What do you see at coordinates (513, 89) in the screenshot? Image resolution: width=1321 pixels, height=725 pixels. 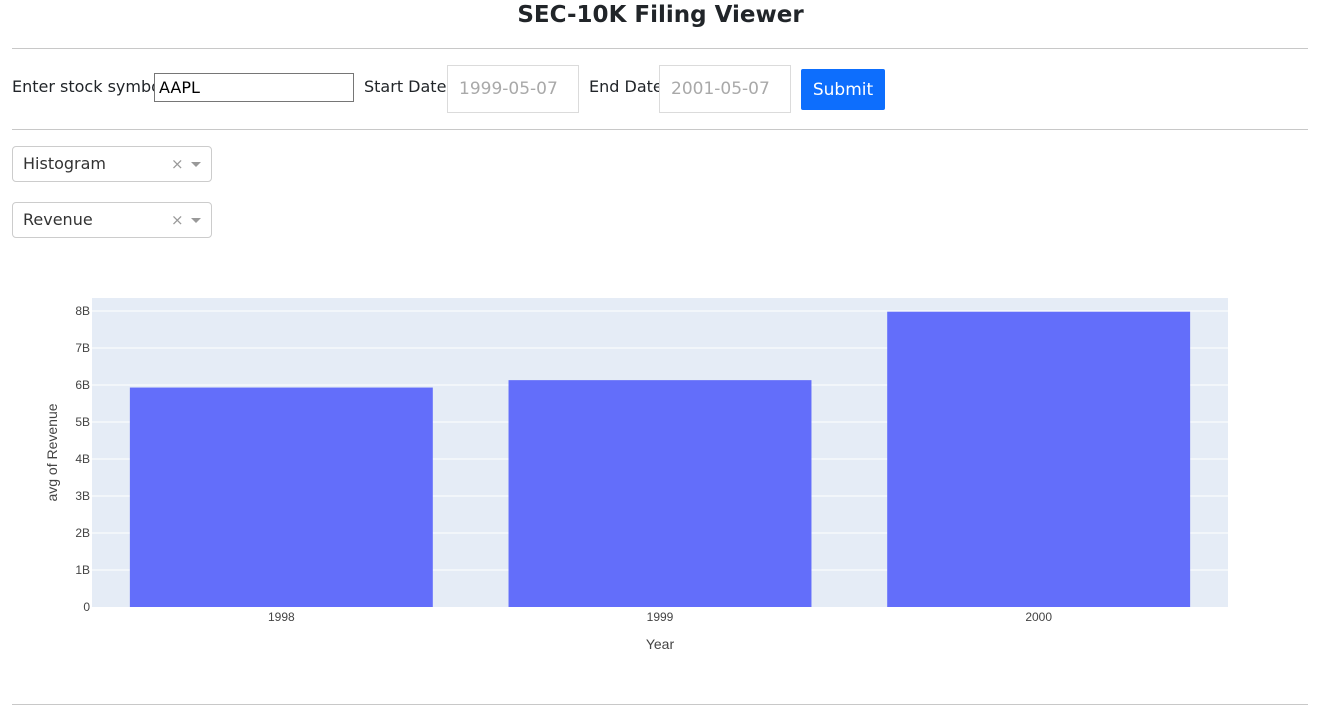 I see `start-date-input` at bounding box center [513, 89].